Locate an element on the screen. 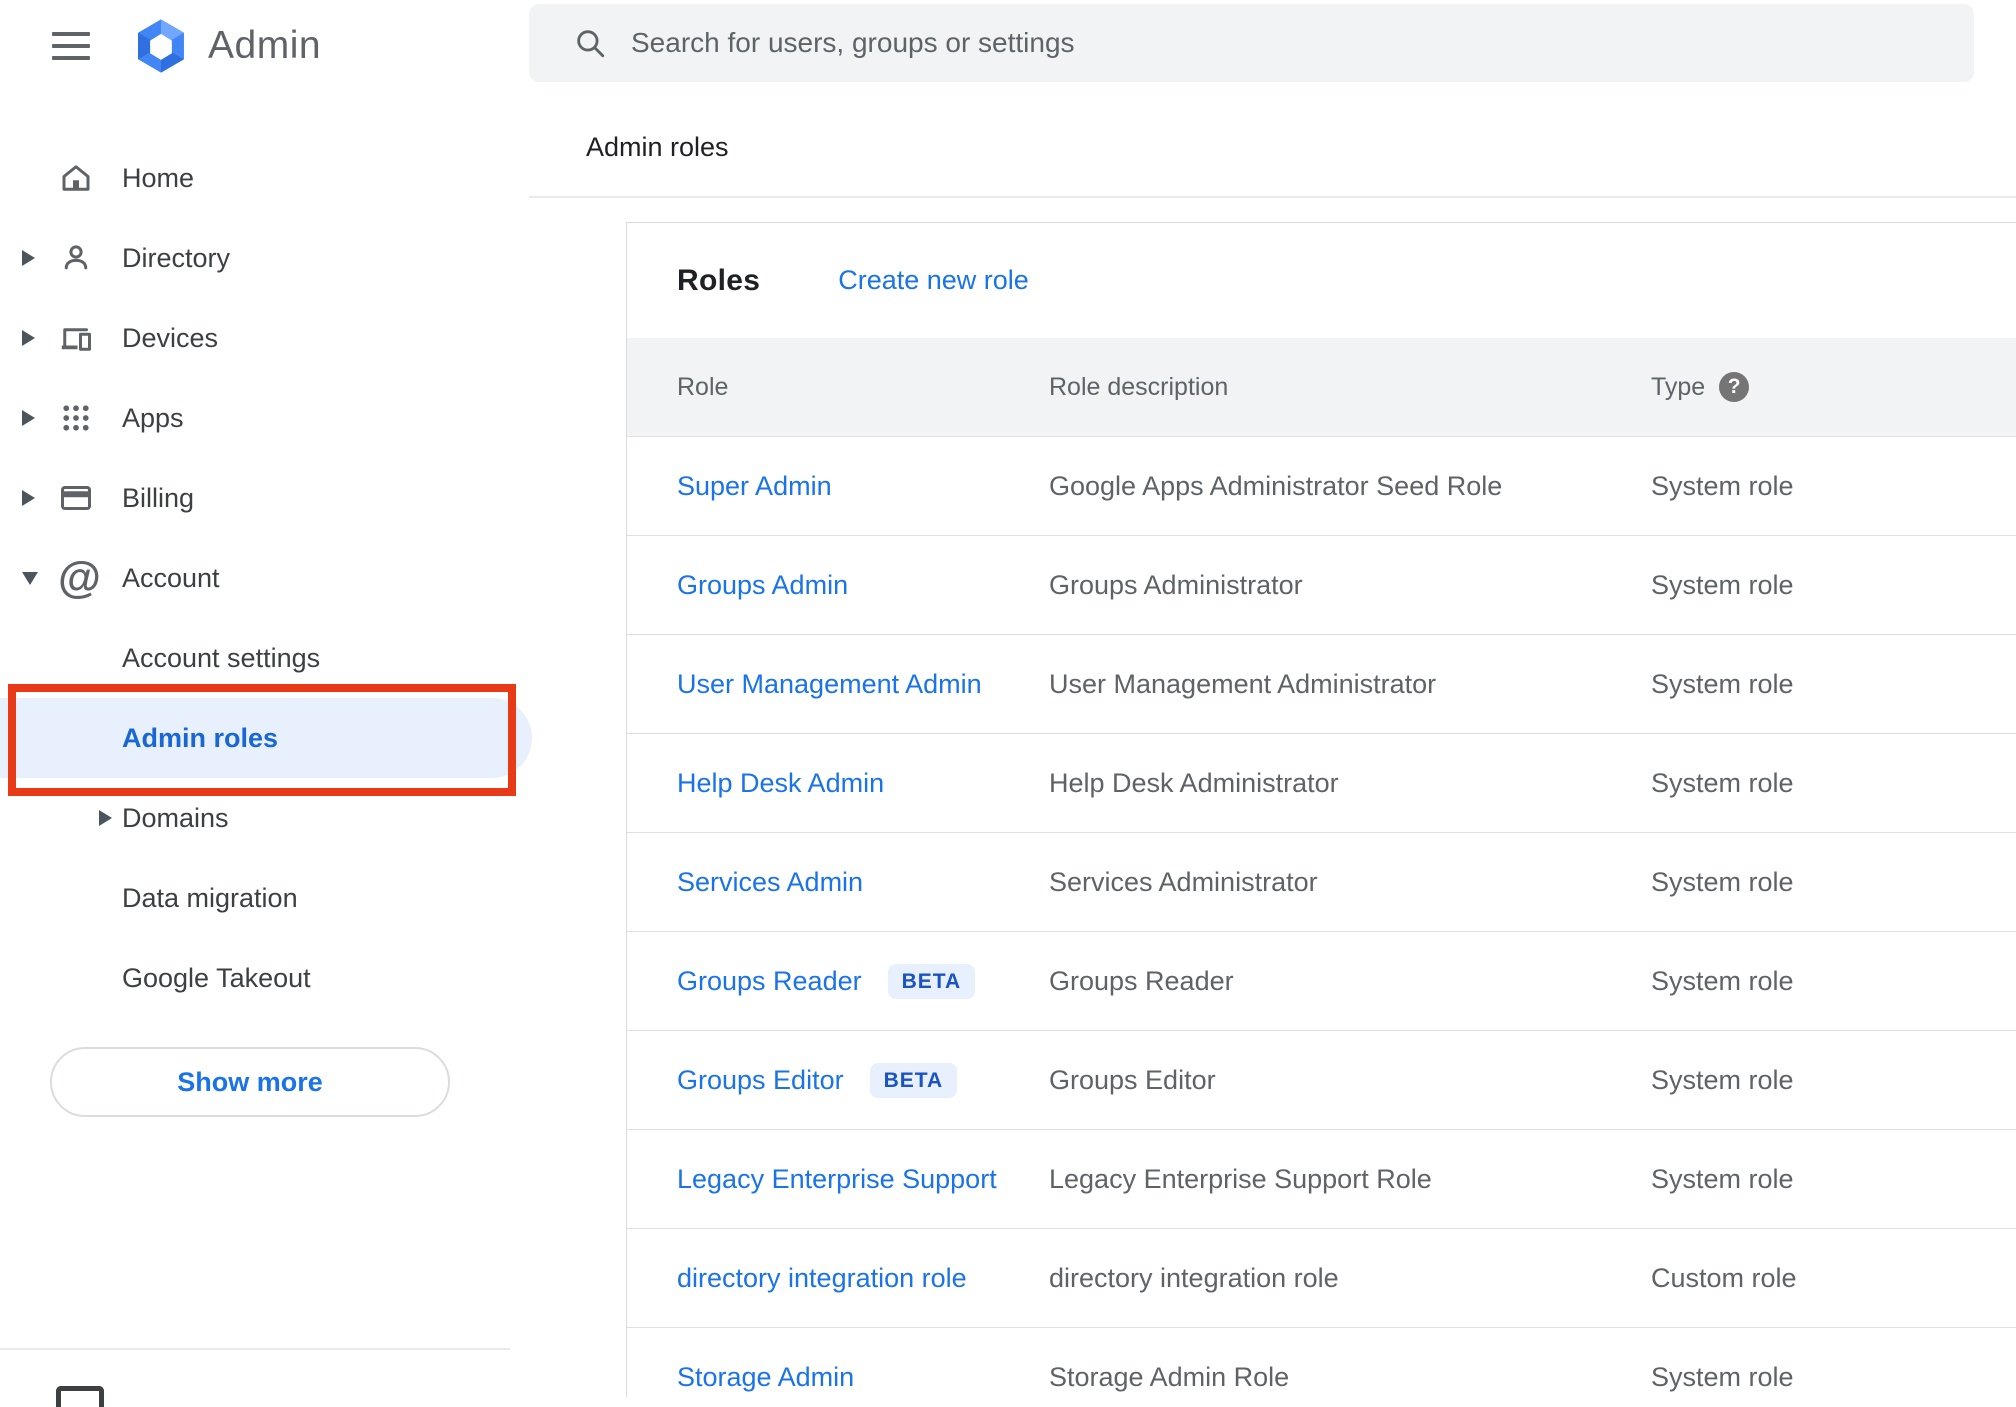 The width and height of the screenshot is (2016, 1407). role-description: Groups Reader is located at coordinates (1141, 980).